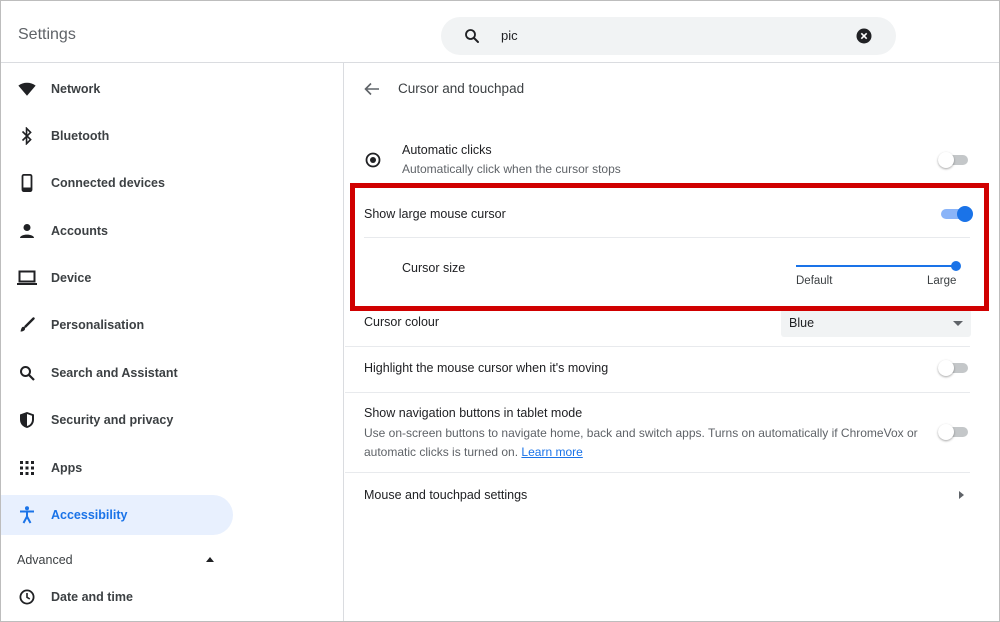  What do you see at coordinates (108, 183) in the screenshot?
I see `sidebar-item-label: Connected devices` at bounding box center [108, 183].